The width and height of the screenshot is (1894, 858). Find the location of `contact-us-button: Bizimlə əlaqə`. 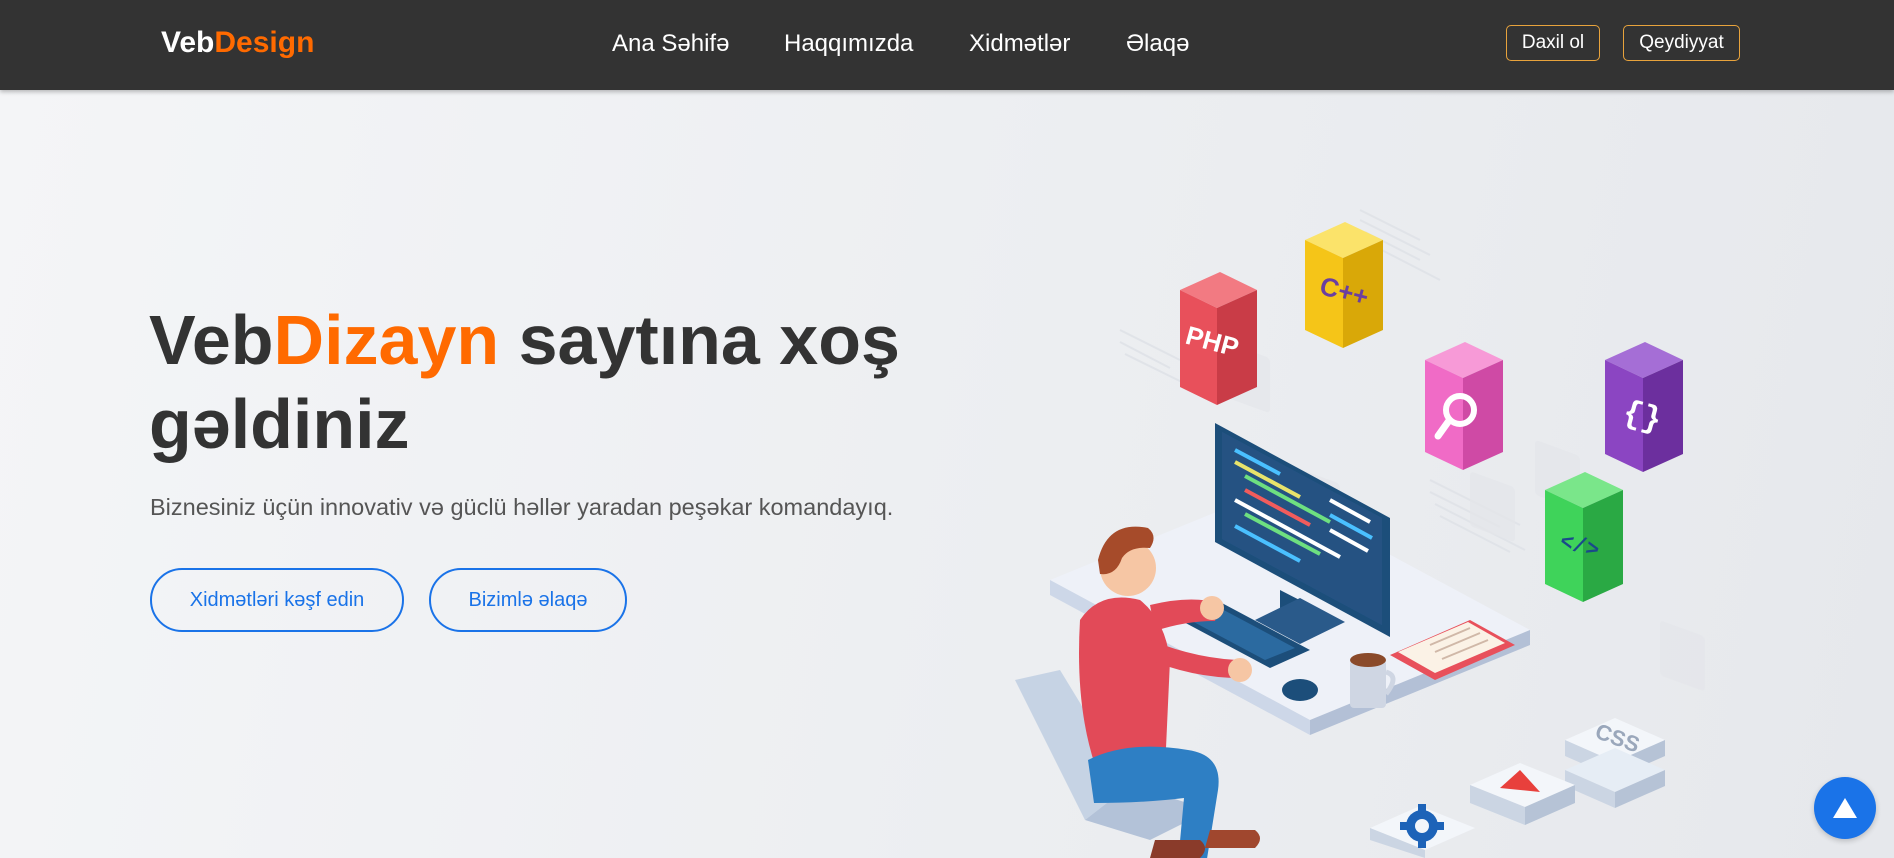

contact-us-button: Bizimlə əlaqə is located at coordinates (528, 600).